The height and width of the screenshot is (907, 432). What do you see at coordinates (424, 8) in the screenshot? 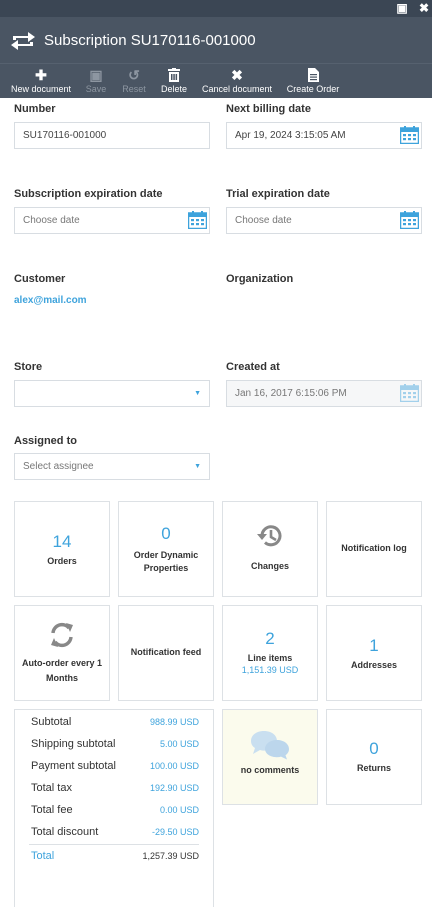
I see `close-icon: ✖` at bounding box center [424, 8].